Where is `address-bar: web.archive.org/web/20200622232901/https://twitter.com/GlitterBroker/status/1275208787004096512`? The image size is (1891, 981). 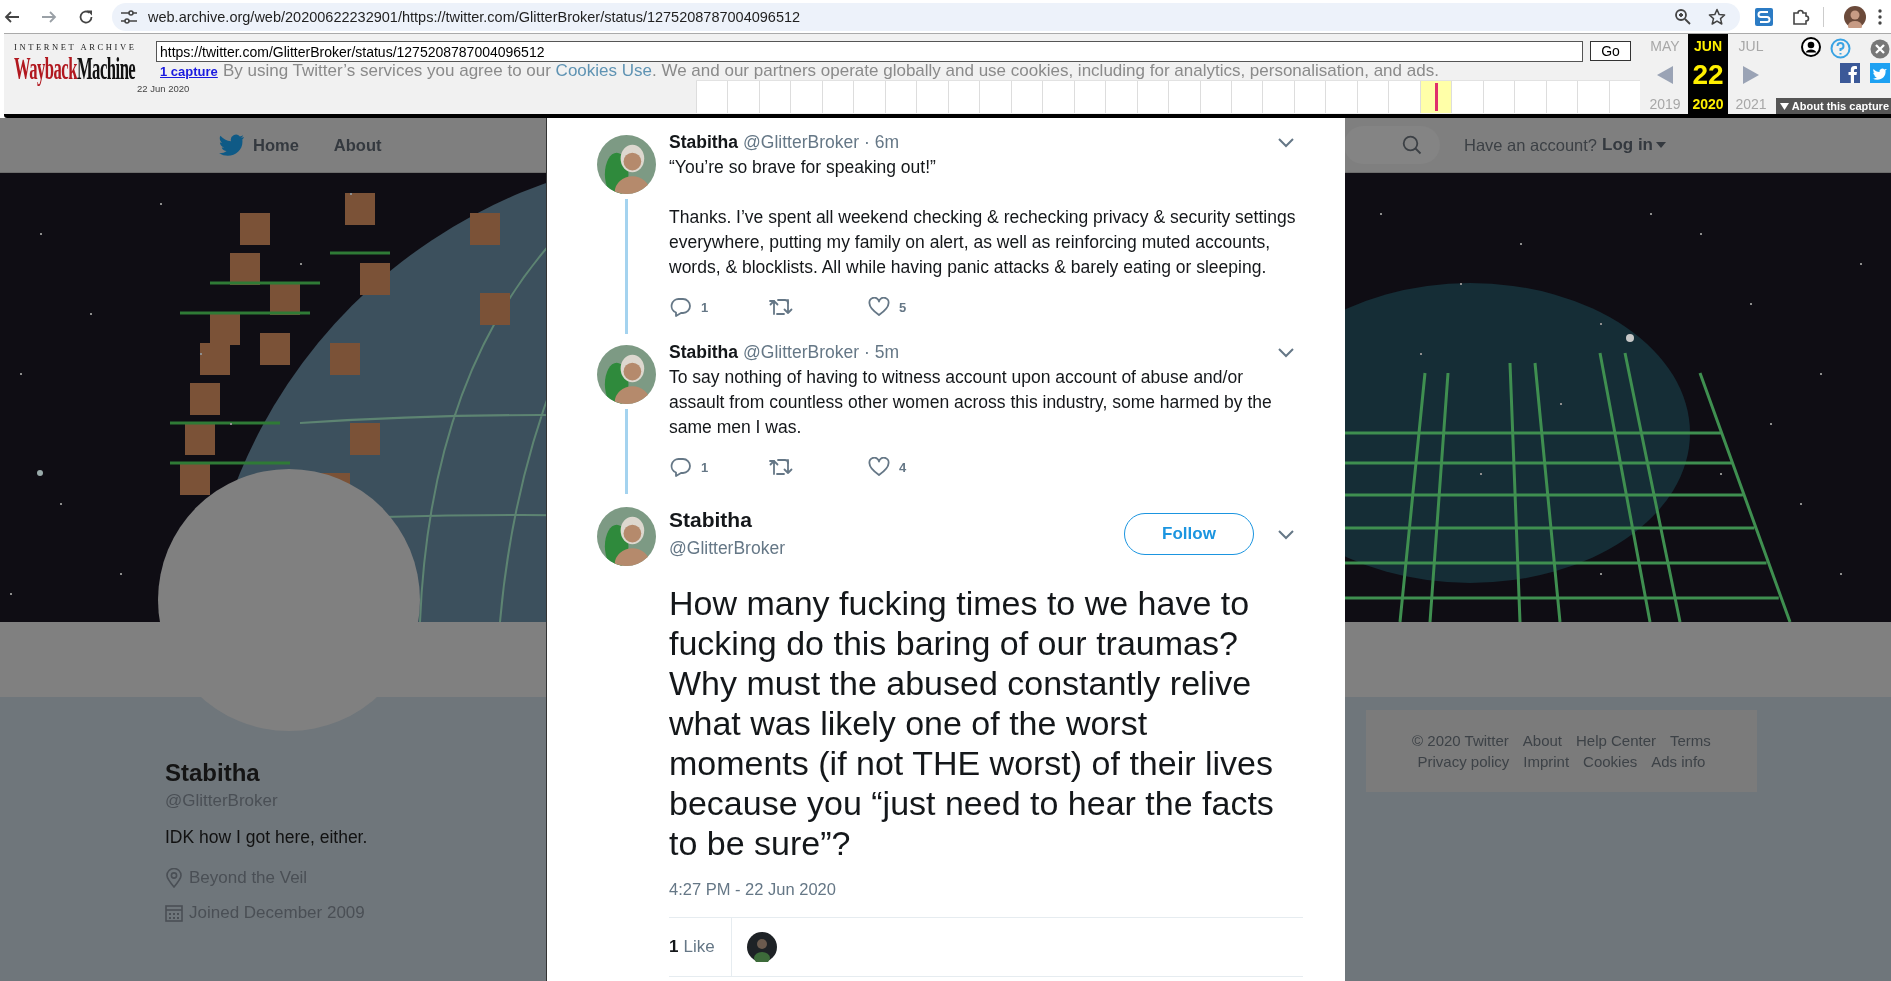
address-bar: web.archive.org/web/20200622232901/https://twitter.com/GlitterBroker/status/1275208787004096512 is located at coordinates (926, 16).